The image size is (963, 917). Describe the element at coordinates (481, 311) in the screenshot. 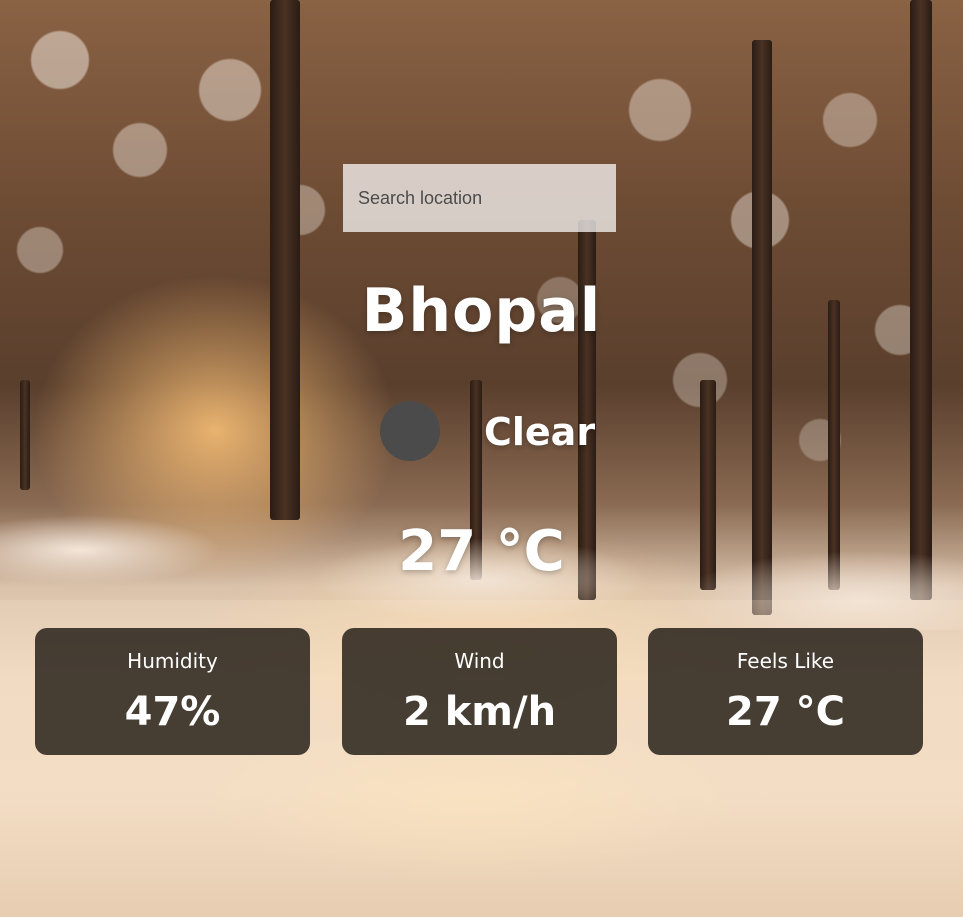

I see `city-name: Bhopal` at that location.